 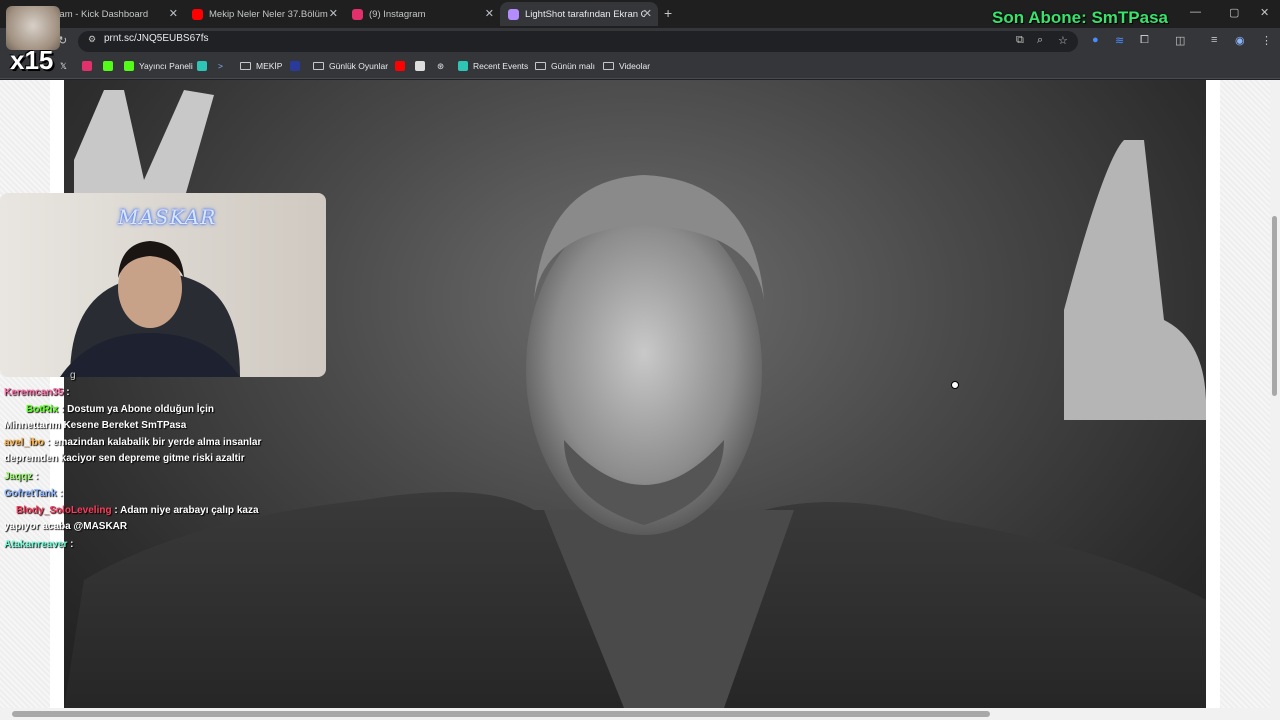 What do you see at coordinates (1144, 40) in the screenshot?
I see `extensions-puzzle-icon: ⧠` at bounding box center [1144, 40].